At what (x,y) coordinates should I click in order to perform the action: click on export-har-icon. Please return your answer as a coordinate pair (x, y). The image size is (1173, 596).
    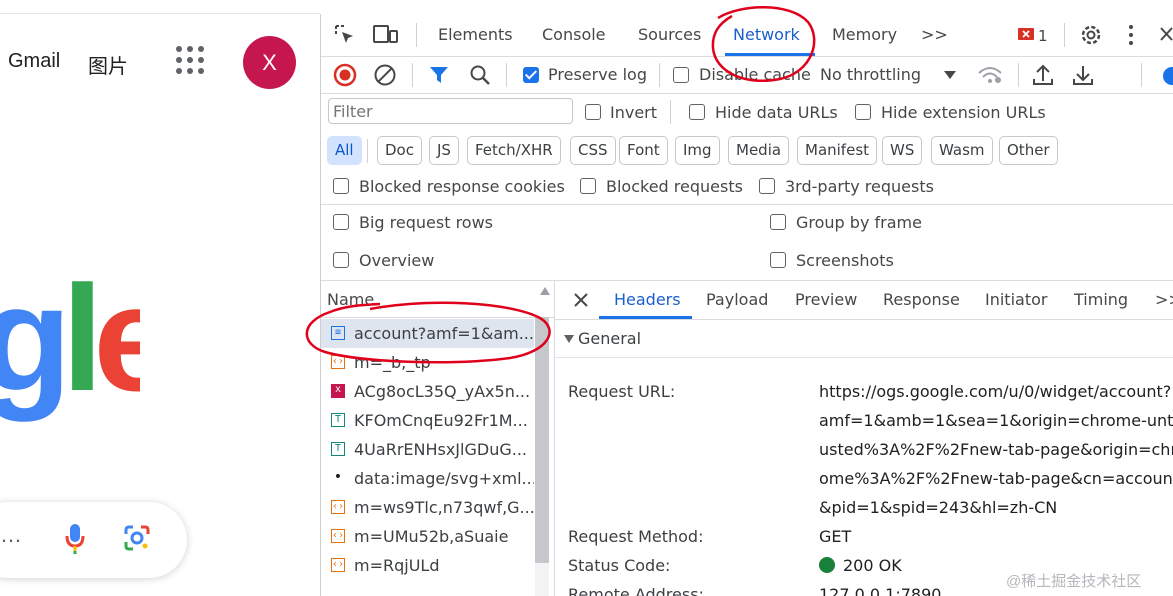
    Looking at the image, I should click on (1083, 75).